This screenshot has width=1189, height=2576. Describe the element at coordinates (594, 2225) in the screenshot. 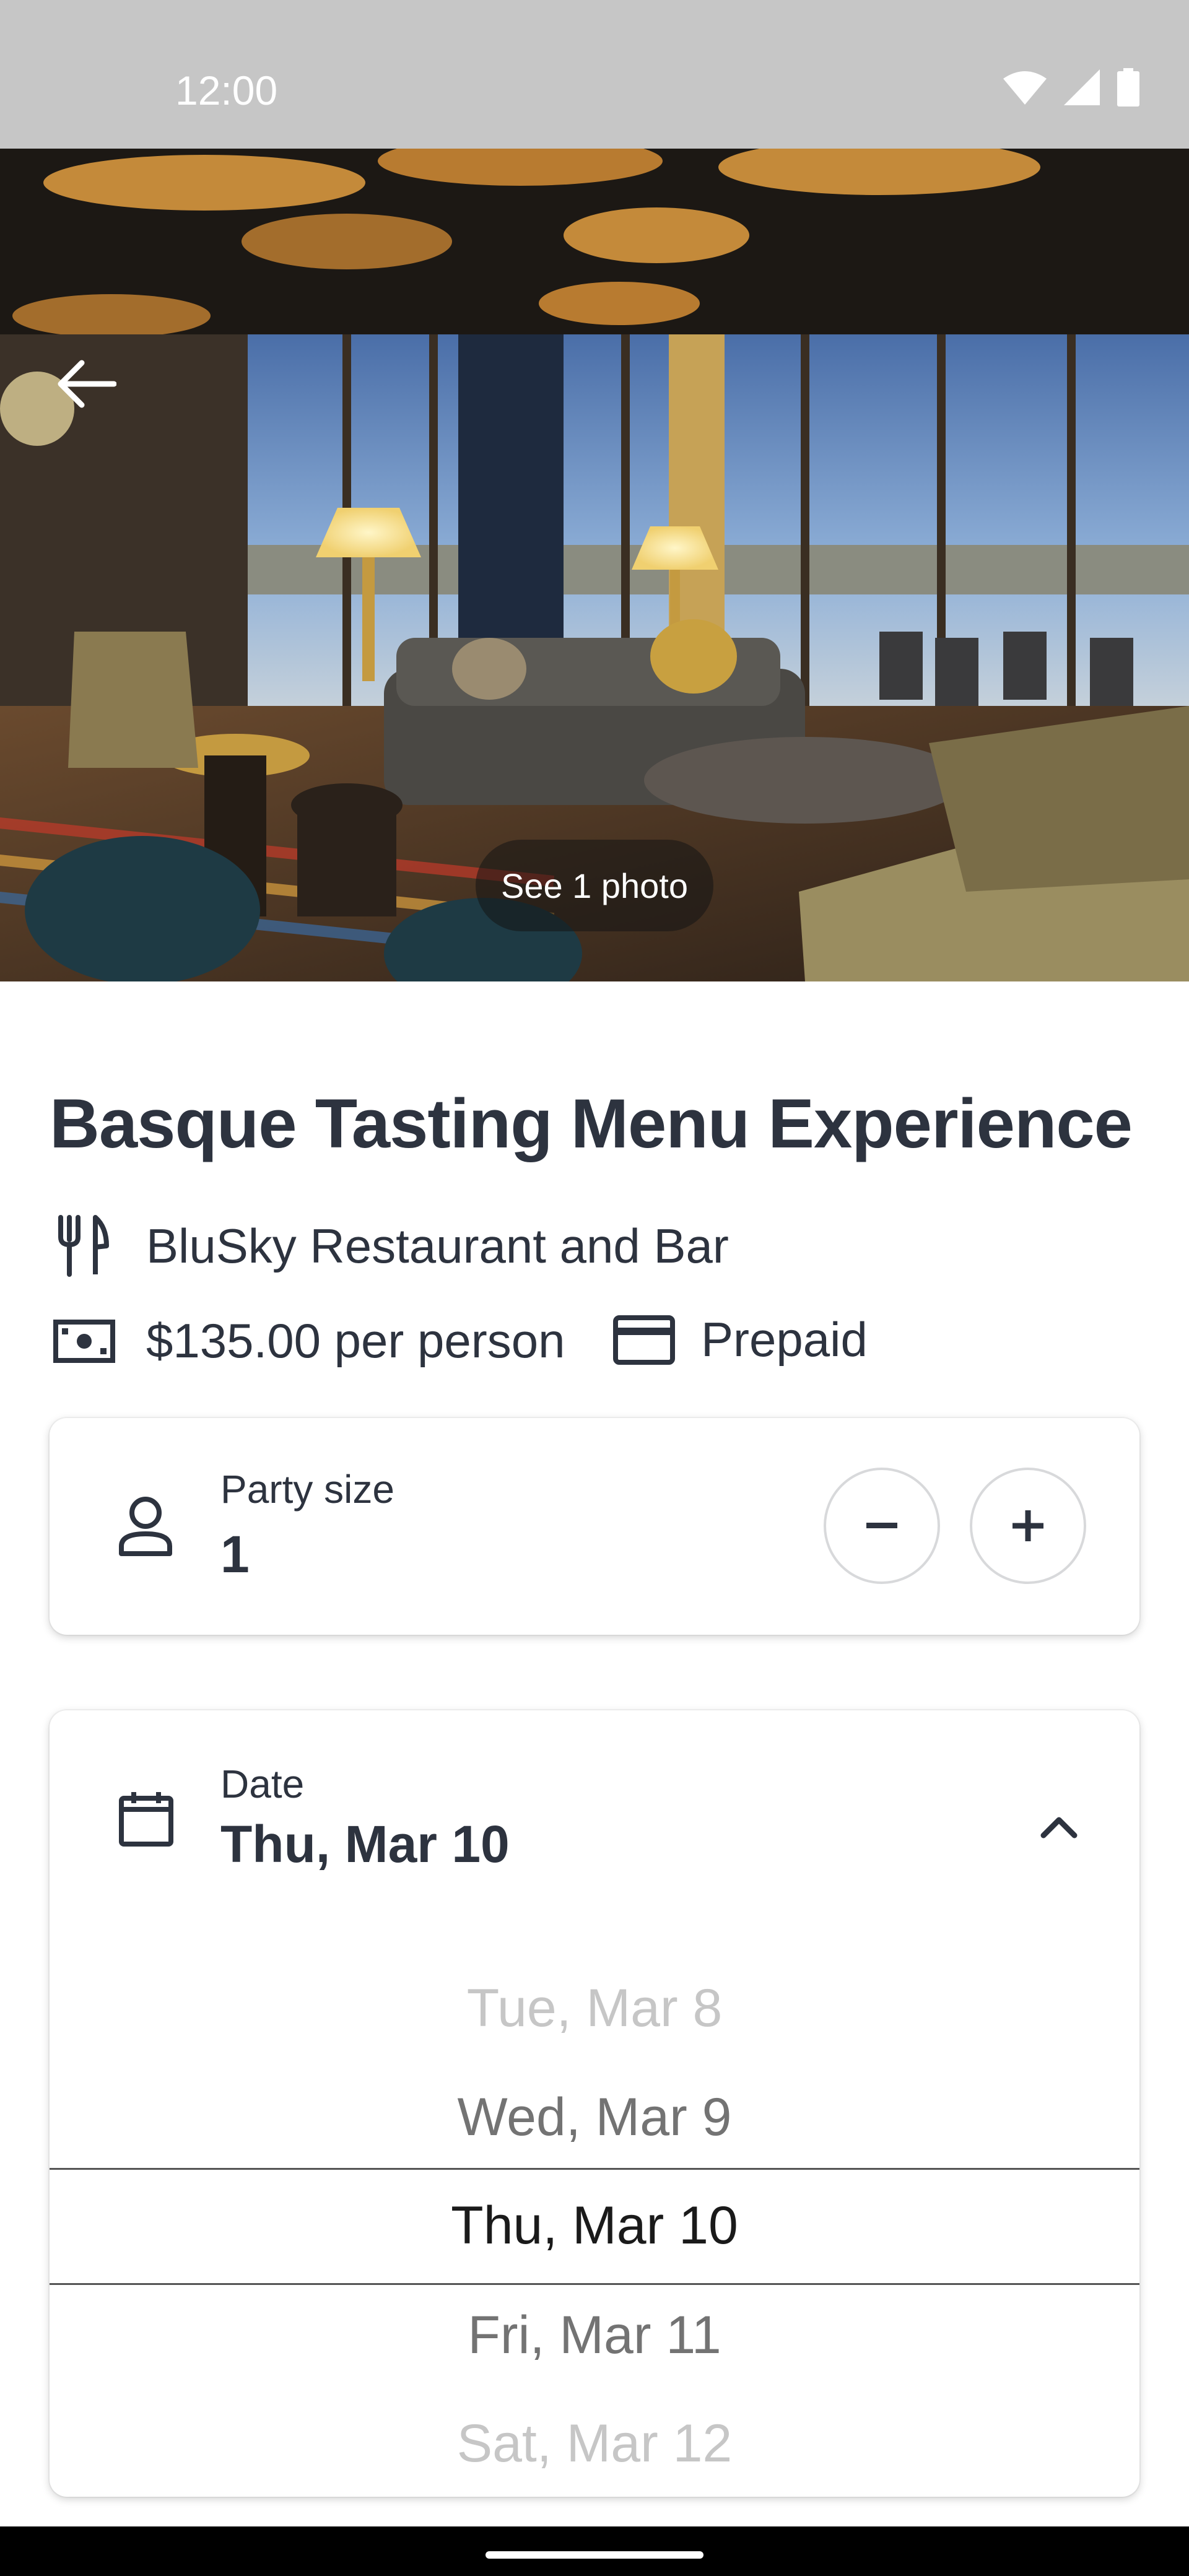

I see `date-option-selected: Thu, Mar 10` at that location.